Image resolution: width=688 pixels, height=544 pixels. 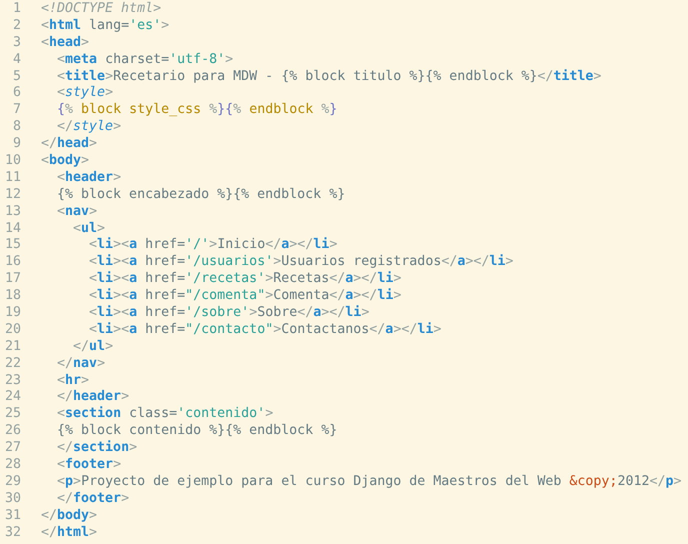 I want to click on code-line: <body>, so click(x=65, y=161).